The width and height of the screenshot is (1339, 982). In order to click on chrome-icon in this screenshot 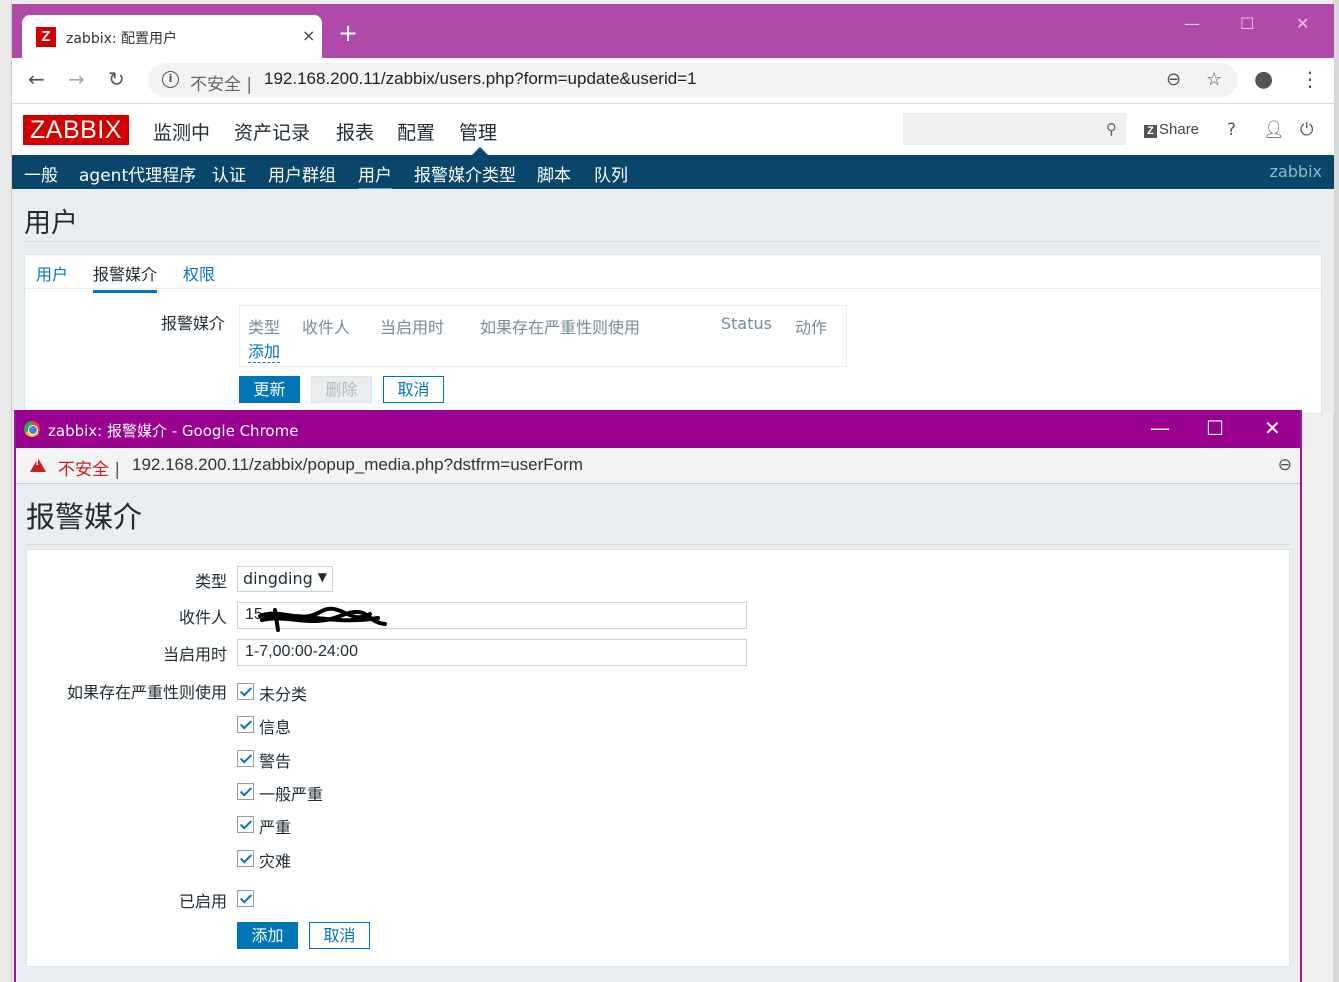, I will do `click(32, 429)`.